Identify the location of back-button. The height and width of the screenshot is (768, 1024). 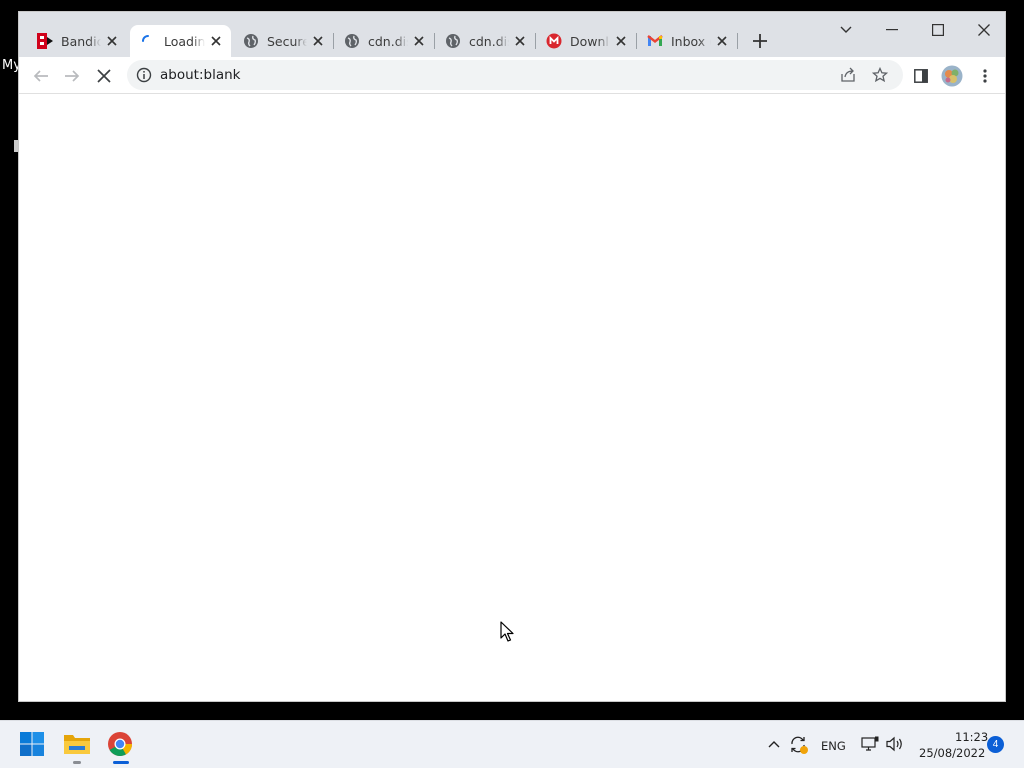
(41, 76).